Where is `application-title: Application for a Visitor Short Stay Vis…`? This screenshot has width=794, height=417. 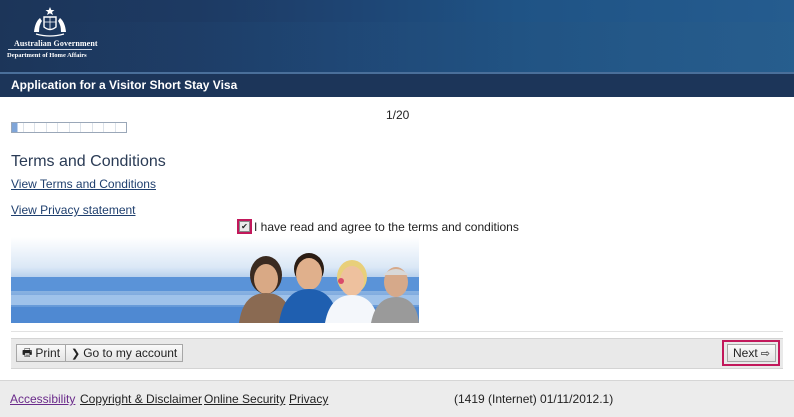 application-title: Application for a Visitor Short Stay Vis… is located at coordinates (124, 85).